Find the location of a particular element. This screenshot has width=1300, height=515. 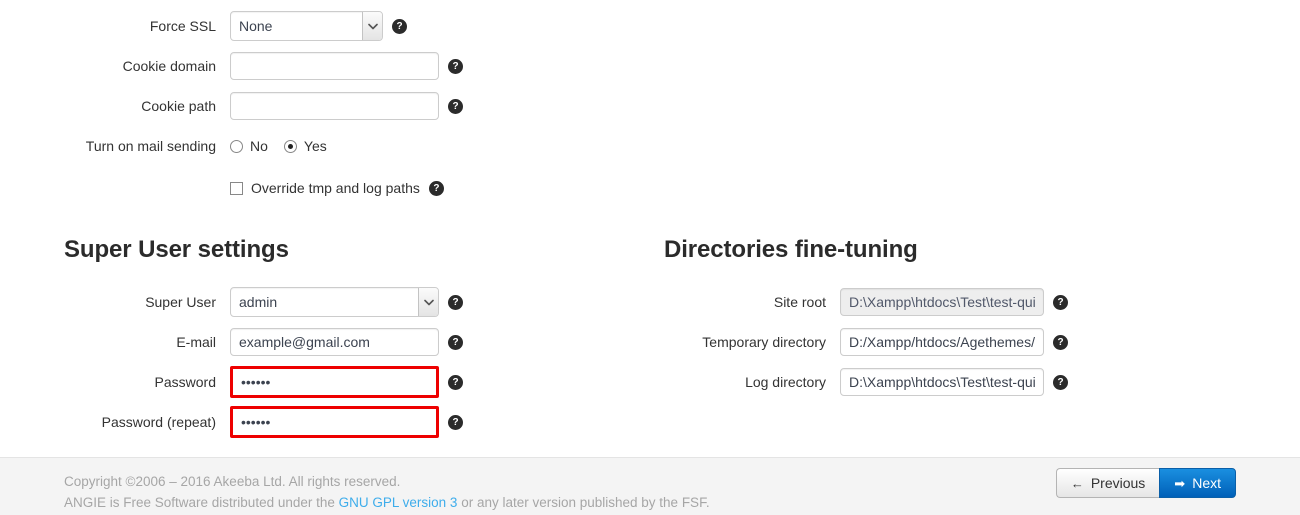

form-row-force-ssl: Force SSL None ? is located at coordinates (231, 26).